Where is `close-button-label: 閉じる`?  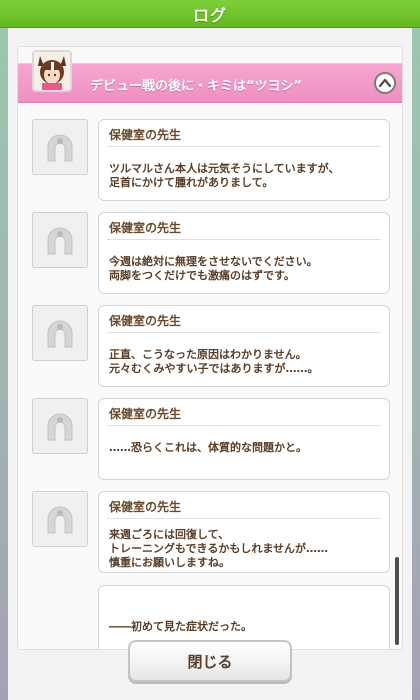
close-button-label: 閉じる is located at coordinates (210, 661).